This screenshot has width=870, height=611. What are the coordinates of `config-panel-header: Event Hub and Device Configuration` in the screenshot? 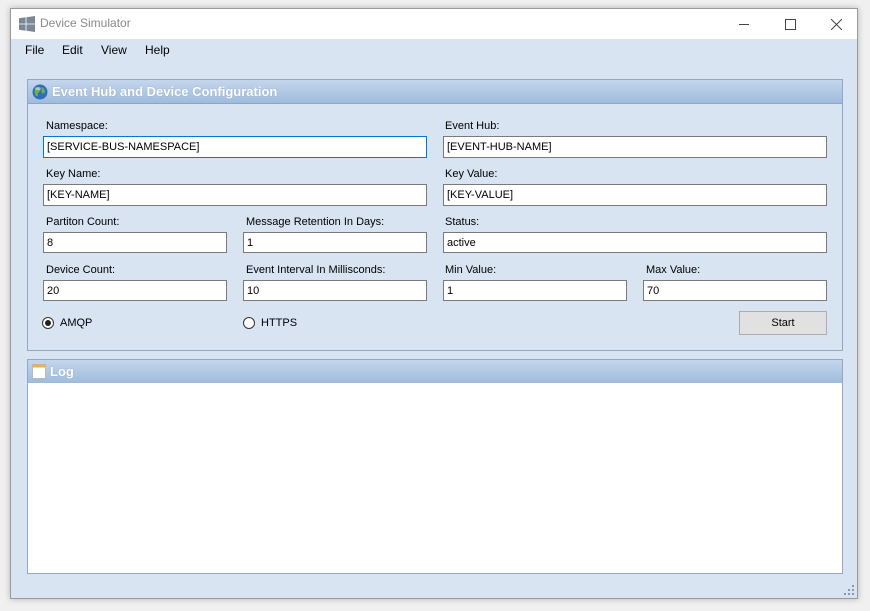 It's located at (435, 92).